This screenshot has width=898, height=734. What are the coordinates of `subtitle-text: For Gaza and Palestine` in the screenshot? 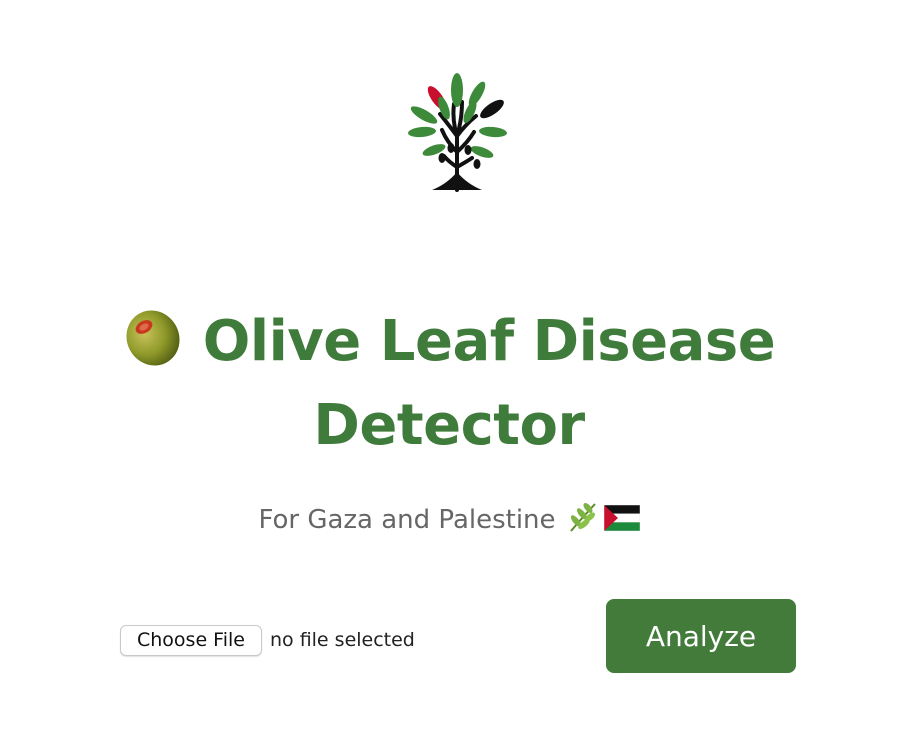 It's located at (407, 520).